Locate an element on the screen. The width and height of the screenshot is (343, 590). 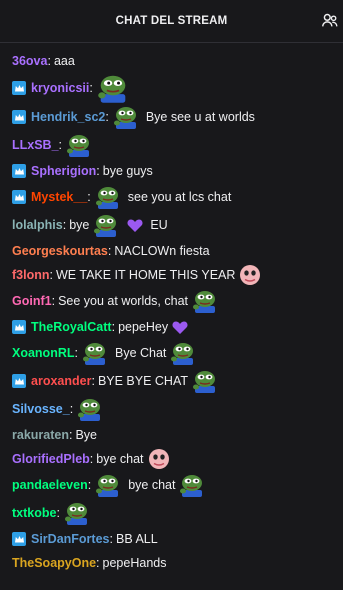
chat-message: Georgeskourtas: NACLOWn fiesta is located at coordinates (177, 251).